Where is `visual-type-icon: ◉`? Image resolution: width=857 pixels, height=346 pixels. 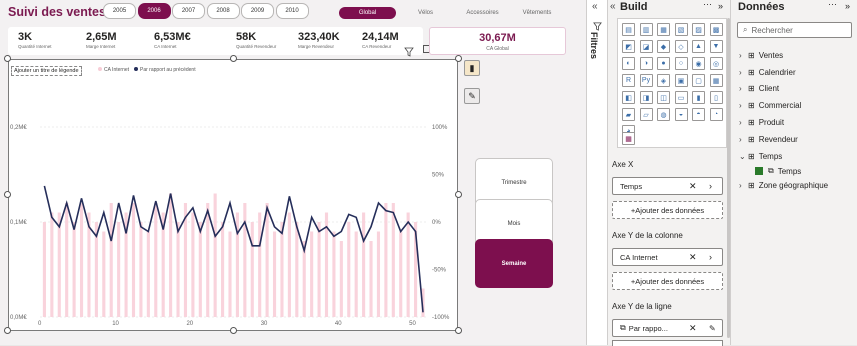 visual-type-icon: ◉ is located at coordinates (698, 63).